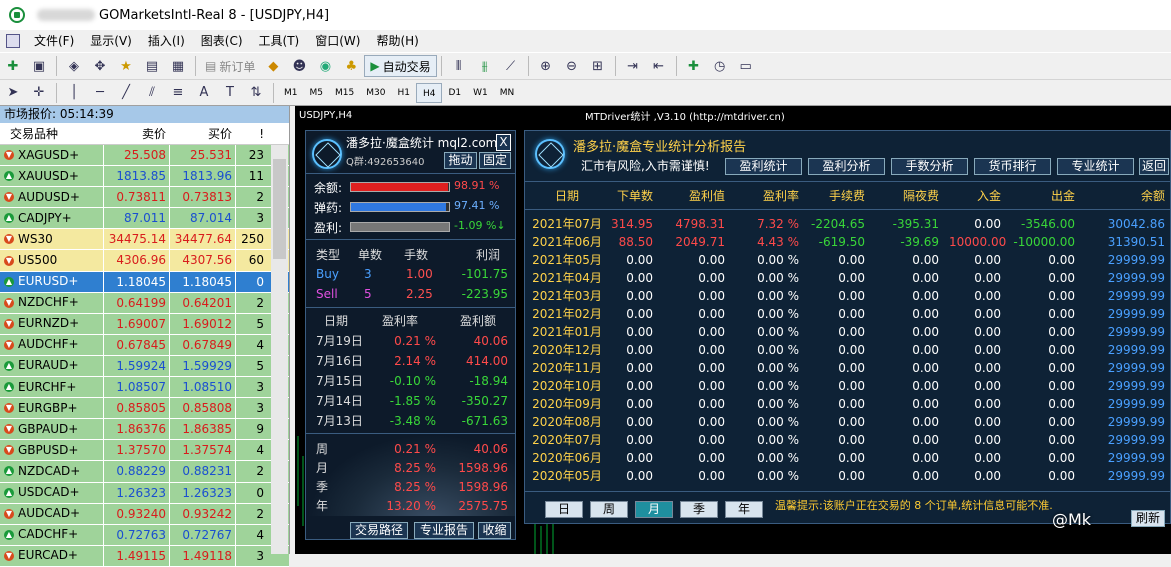 The width and height of the screenshot is (1171, 567). I want to click on market-watch-row: ▼ EURGBP+ 0.85805 0.85808 3, so click(144, 409).